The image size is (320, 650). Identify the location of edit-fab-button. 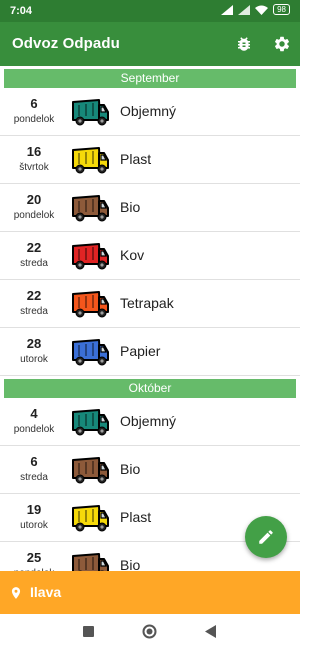
(266, 537).